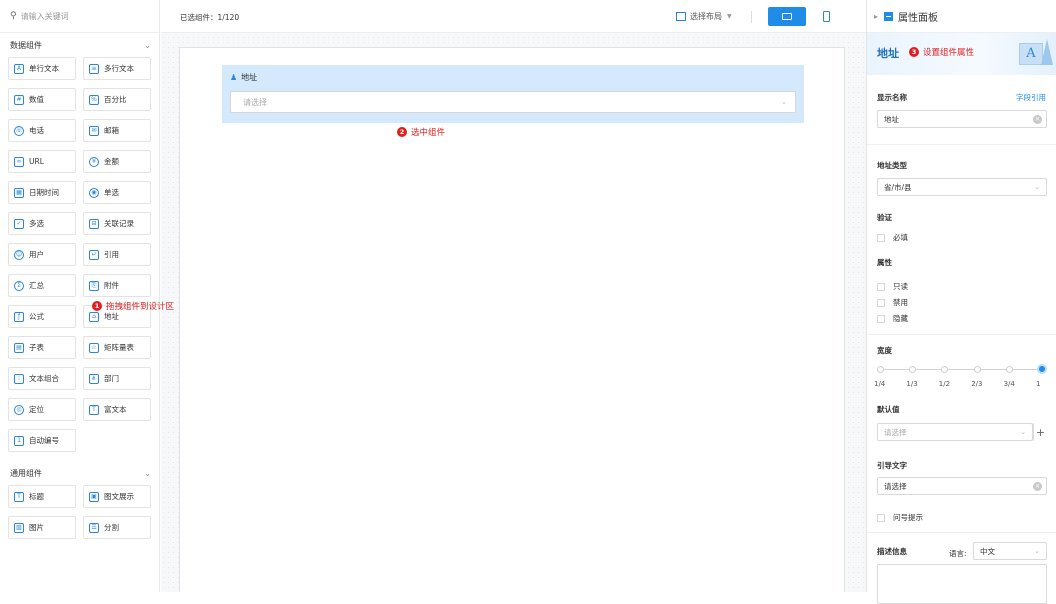 Image resolution: width=1056 pixels, height=604 pixels. Describe the element at coordinates (117, 285) in the screenshot. I see `component-attachment: ⎘ 附件` at that location.